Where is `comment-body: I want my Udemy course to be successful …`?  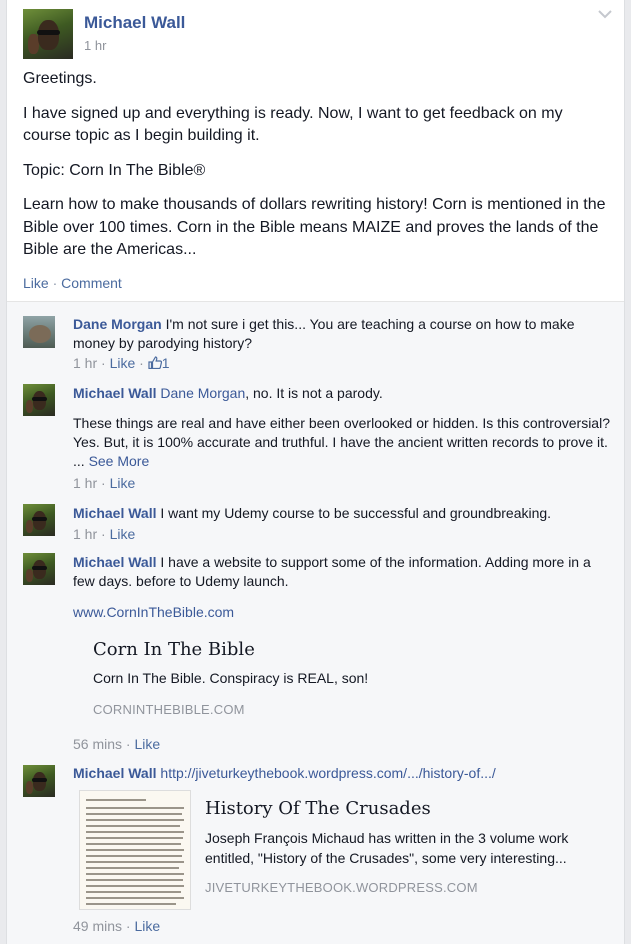 comment-body: I want my Udemy course to be successful … is located at coordinates (356, 513).